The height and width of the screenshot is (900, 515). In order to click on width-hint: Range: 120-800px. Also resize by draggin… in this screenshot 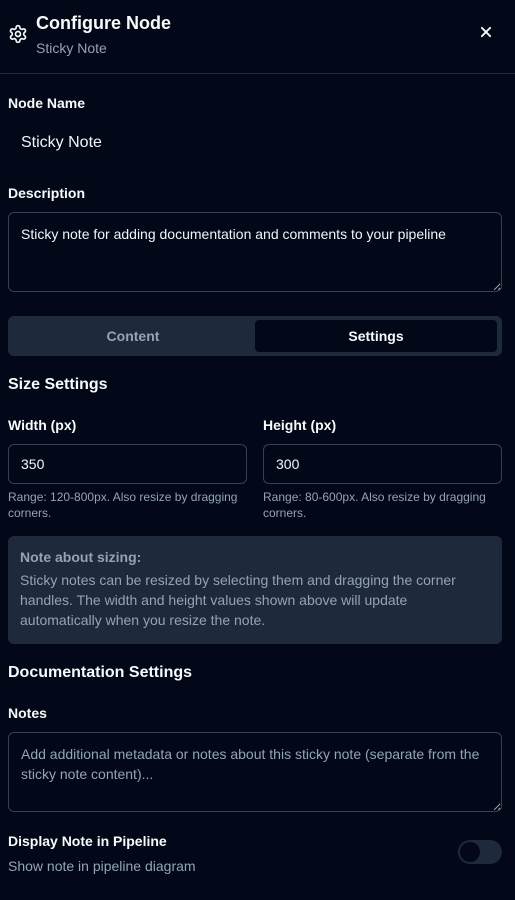, I will do `click(123, 505)`.